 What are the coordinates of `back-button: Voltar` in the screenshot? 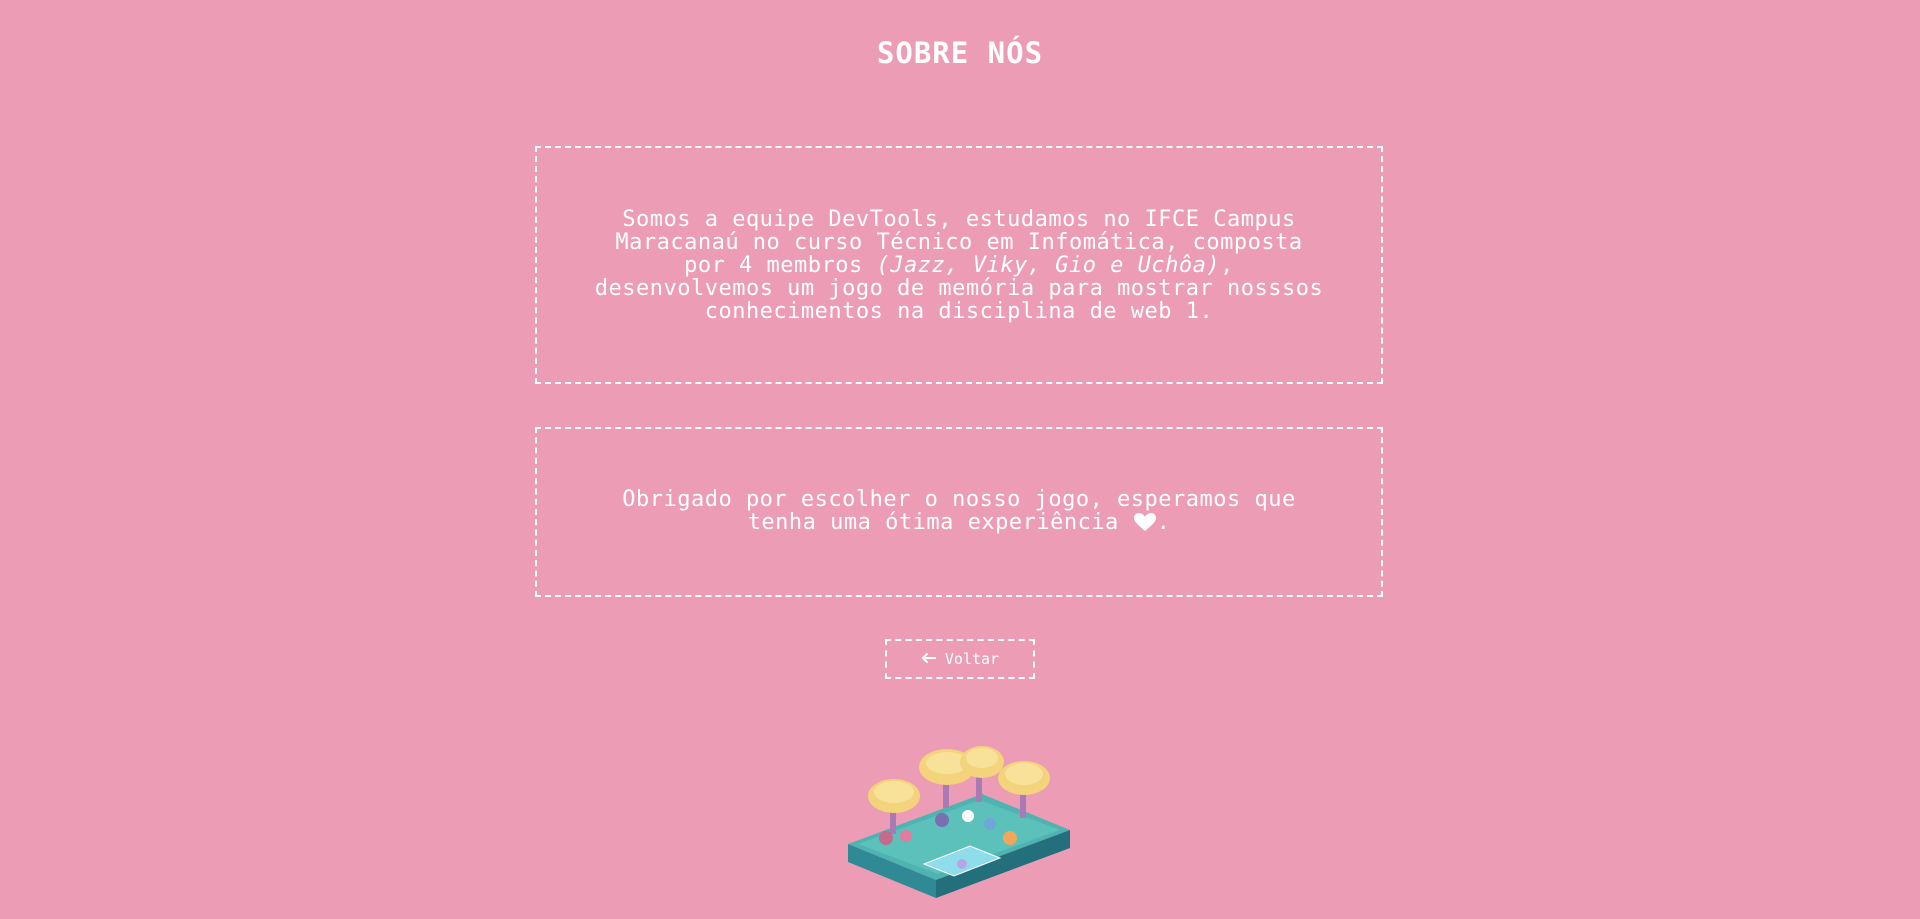 It's located at (960, 659).